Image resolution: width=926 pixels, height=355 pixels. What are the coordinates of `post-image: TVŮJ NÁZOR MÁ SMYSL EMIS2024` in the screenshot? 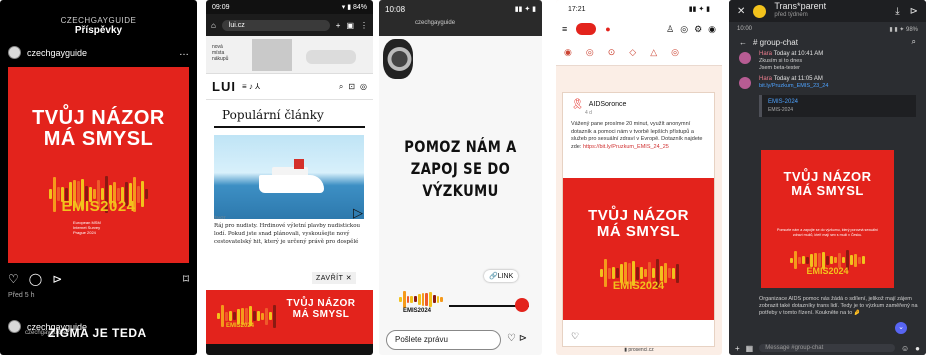 It's located at (638, 249).